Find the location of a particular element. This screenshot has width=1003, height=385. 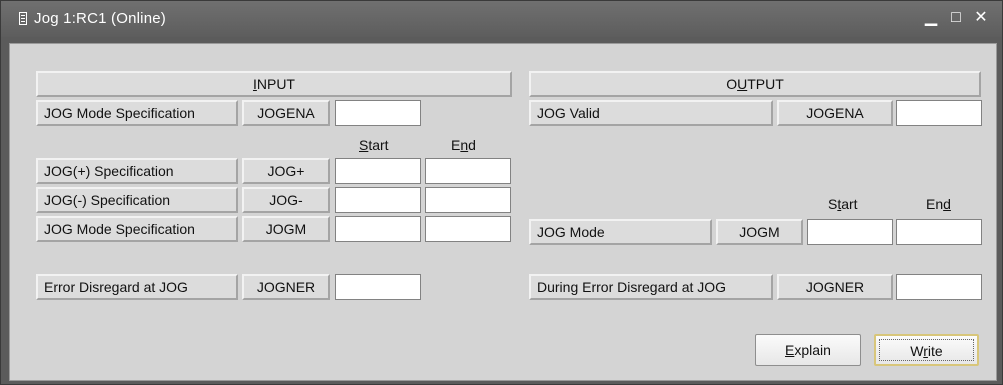

input-jog-minus-end-field is located at coordinates (468, 200).